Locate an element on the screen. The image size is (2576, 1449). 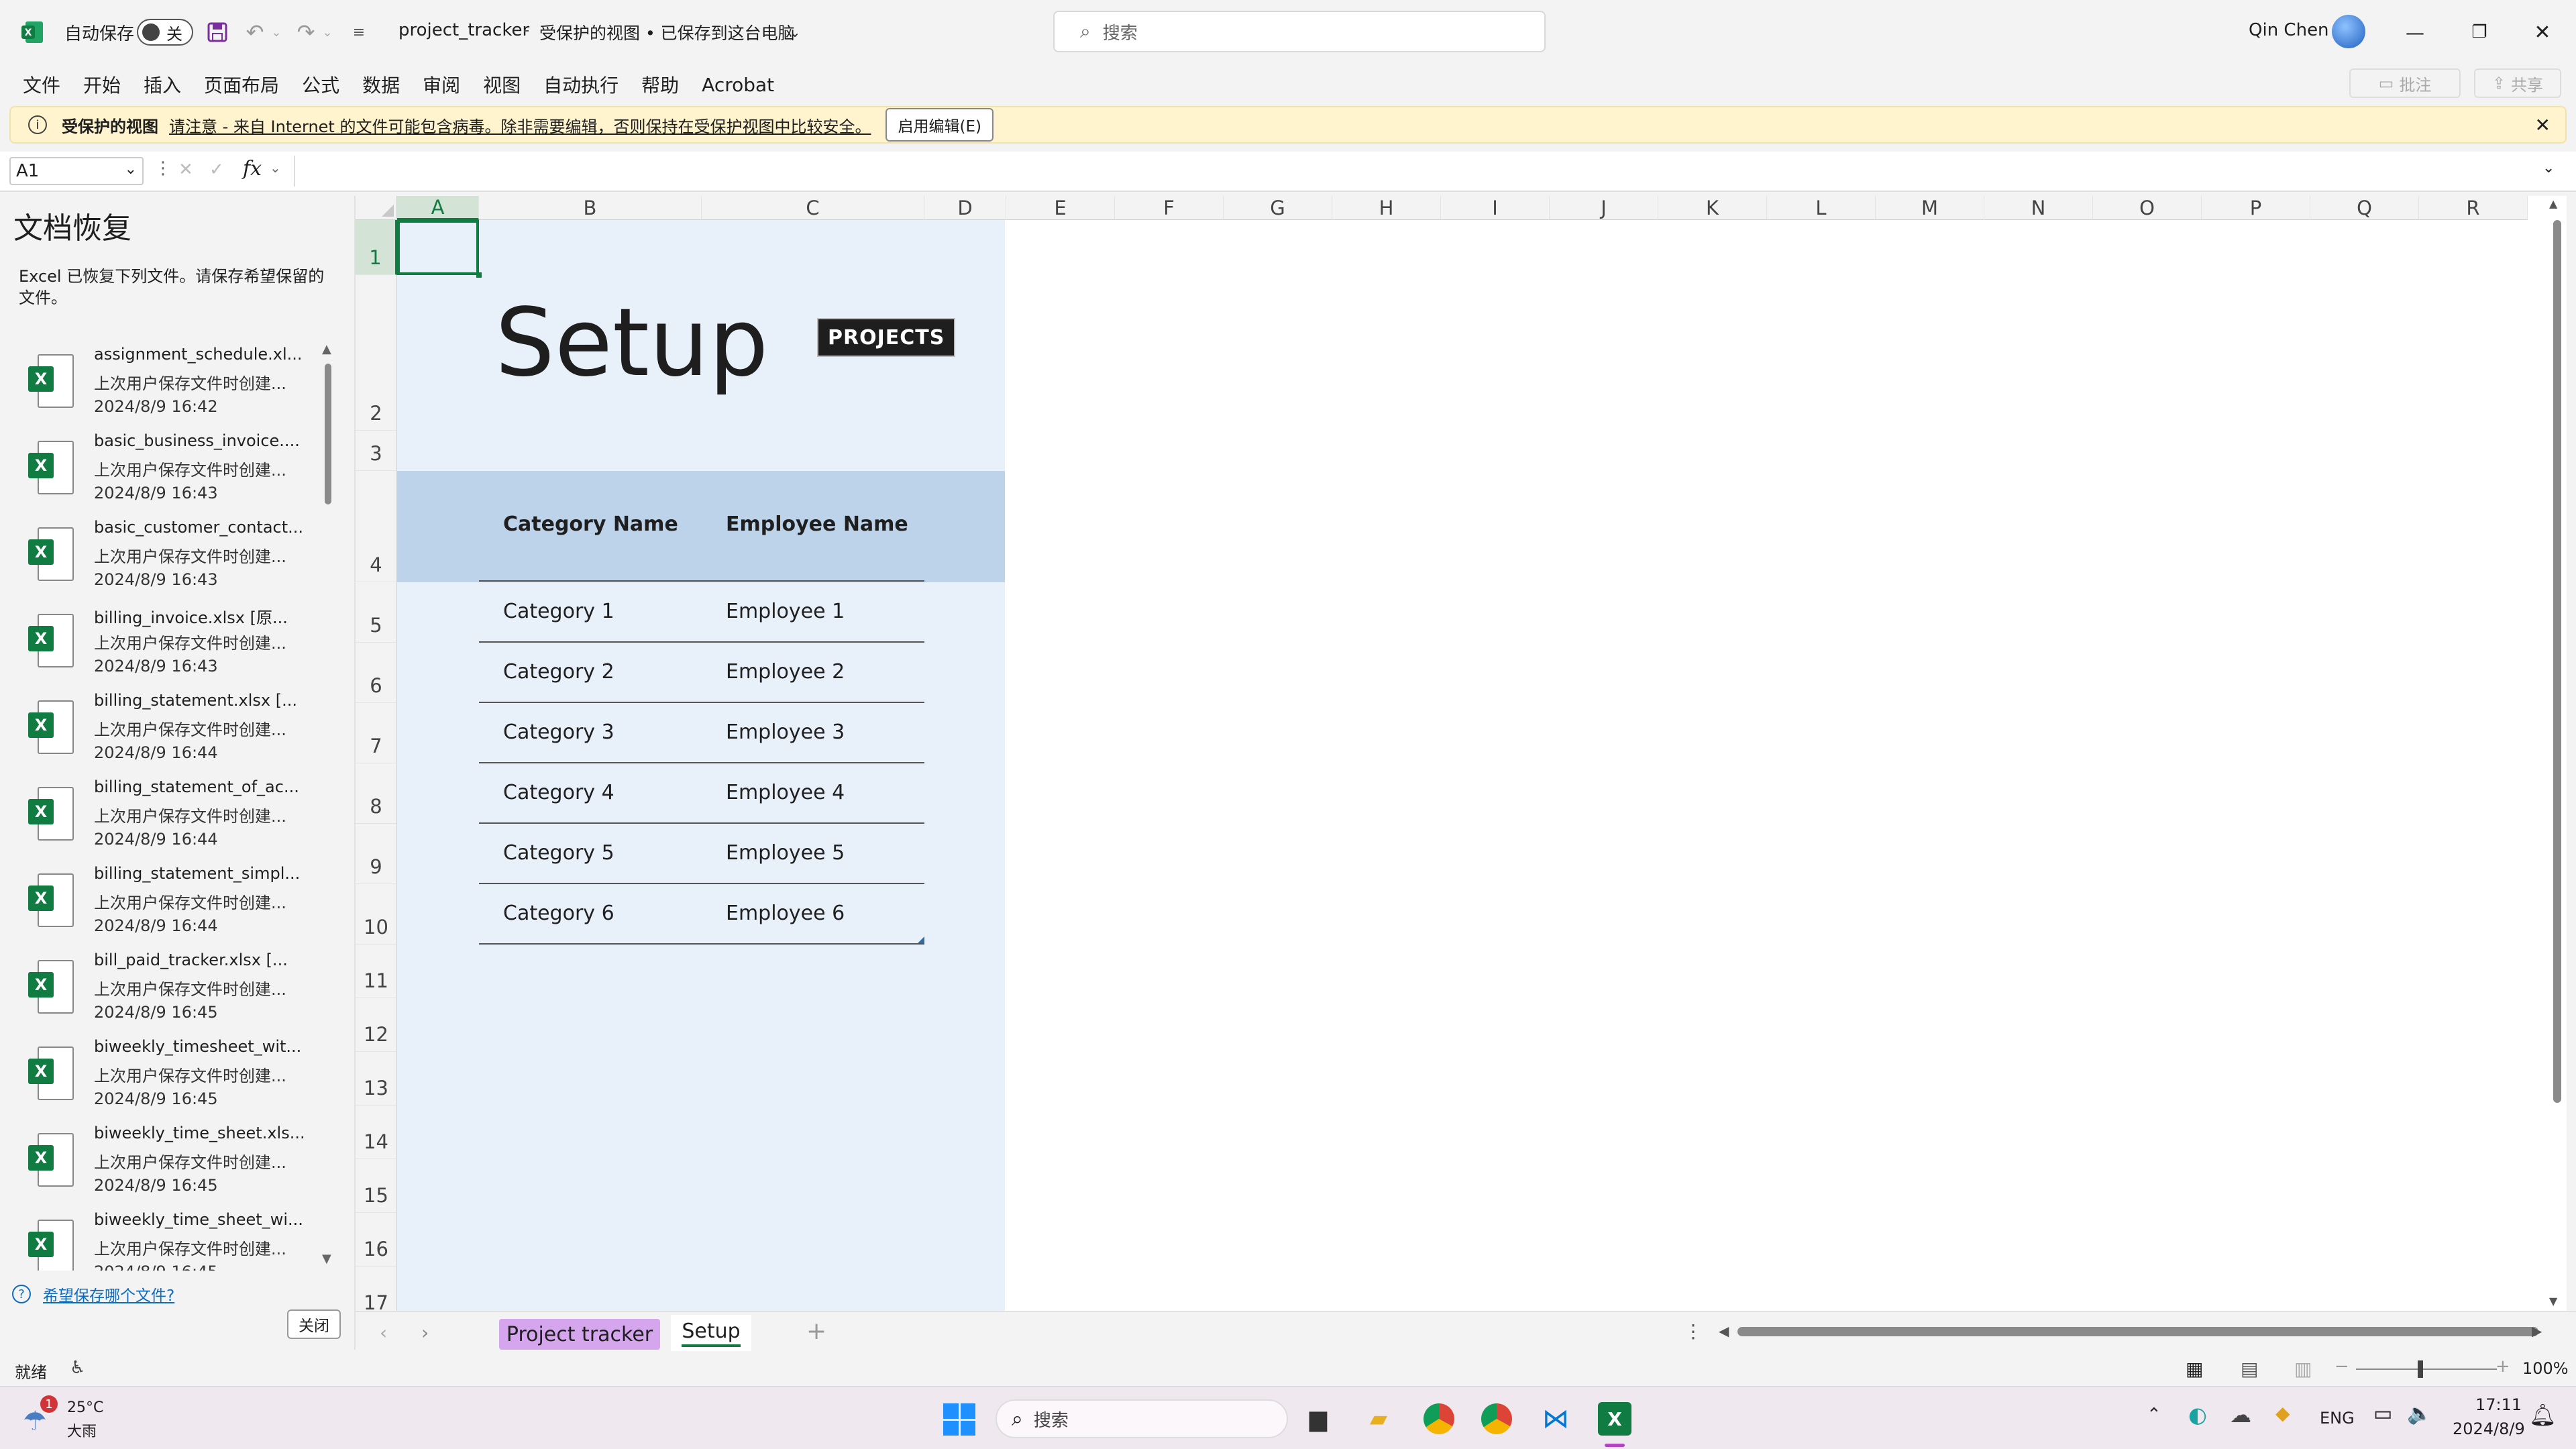
close-icon: ✕ is located at coordinates (2542, 32).